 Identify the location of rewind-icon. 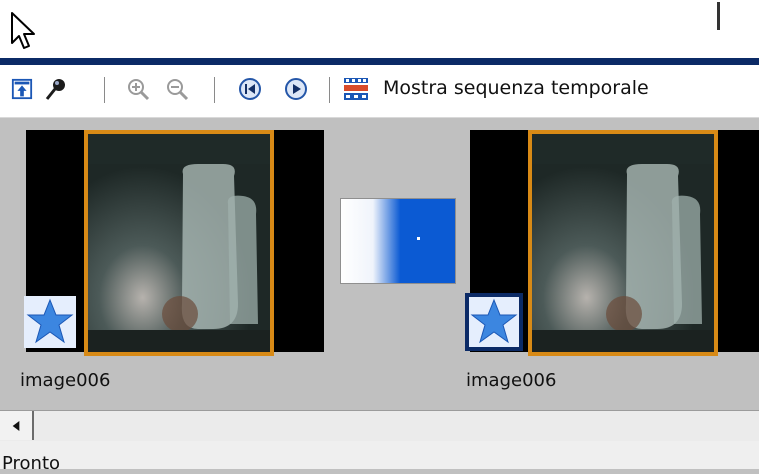
(250, 89).